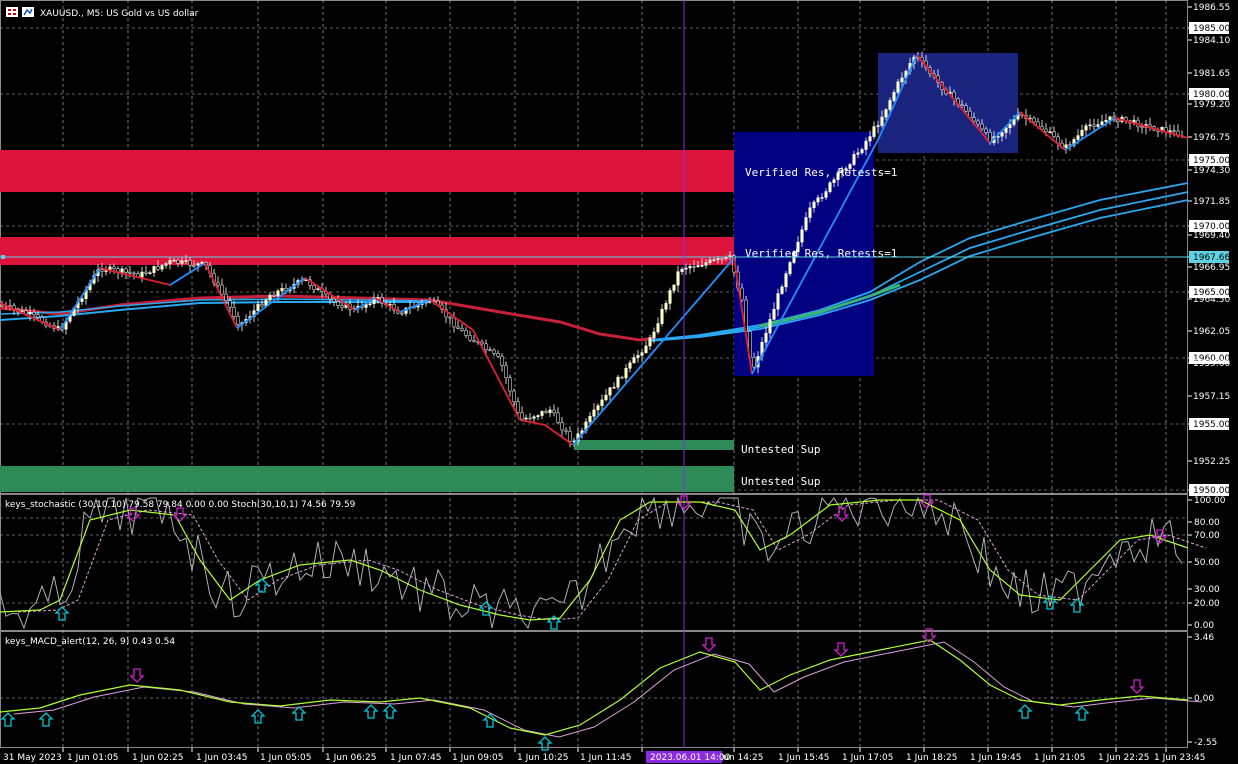 The height and width of the screenshot is (764, 1238). What do you see at coordinates (12, 12) in the screenshot?
I see `chart-icon` at bounding box center [12, 12].